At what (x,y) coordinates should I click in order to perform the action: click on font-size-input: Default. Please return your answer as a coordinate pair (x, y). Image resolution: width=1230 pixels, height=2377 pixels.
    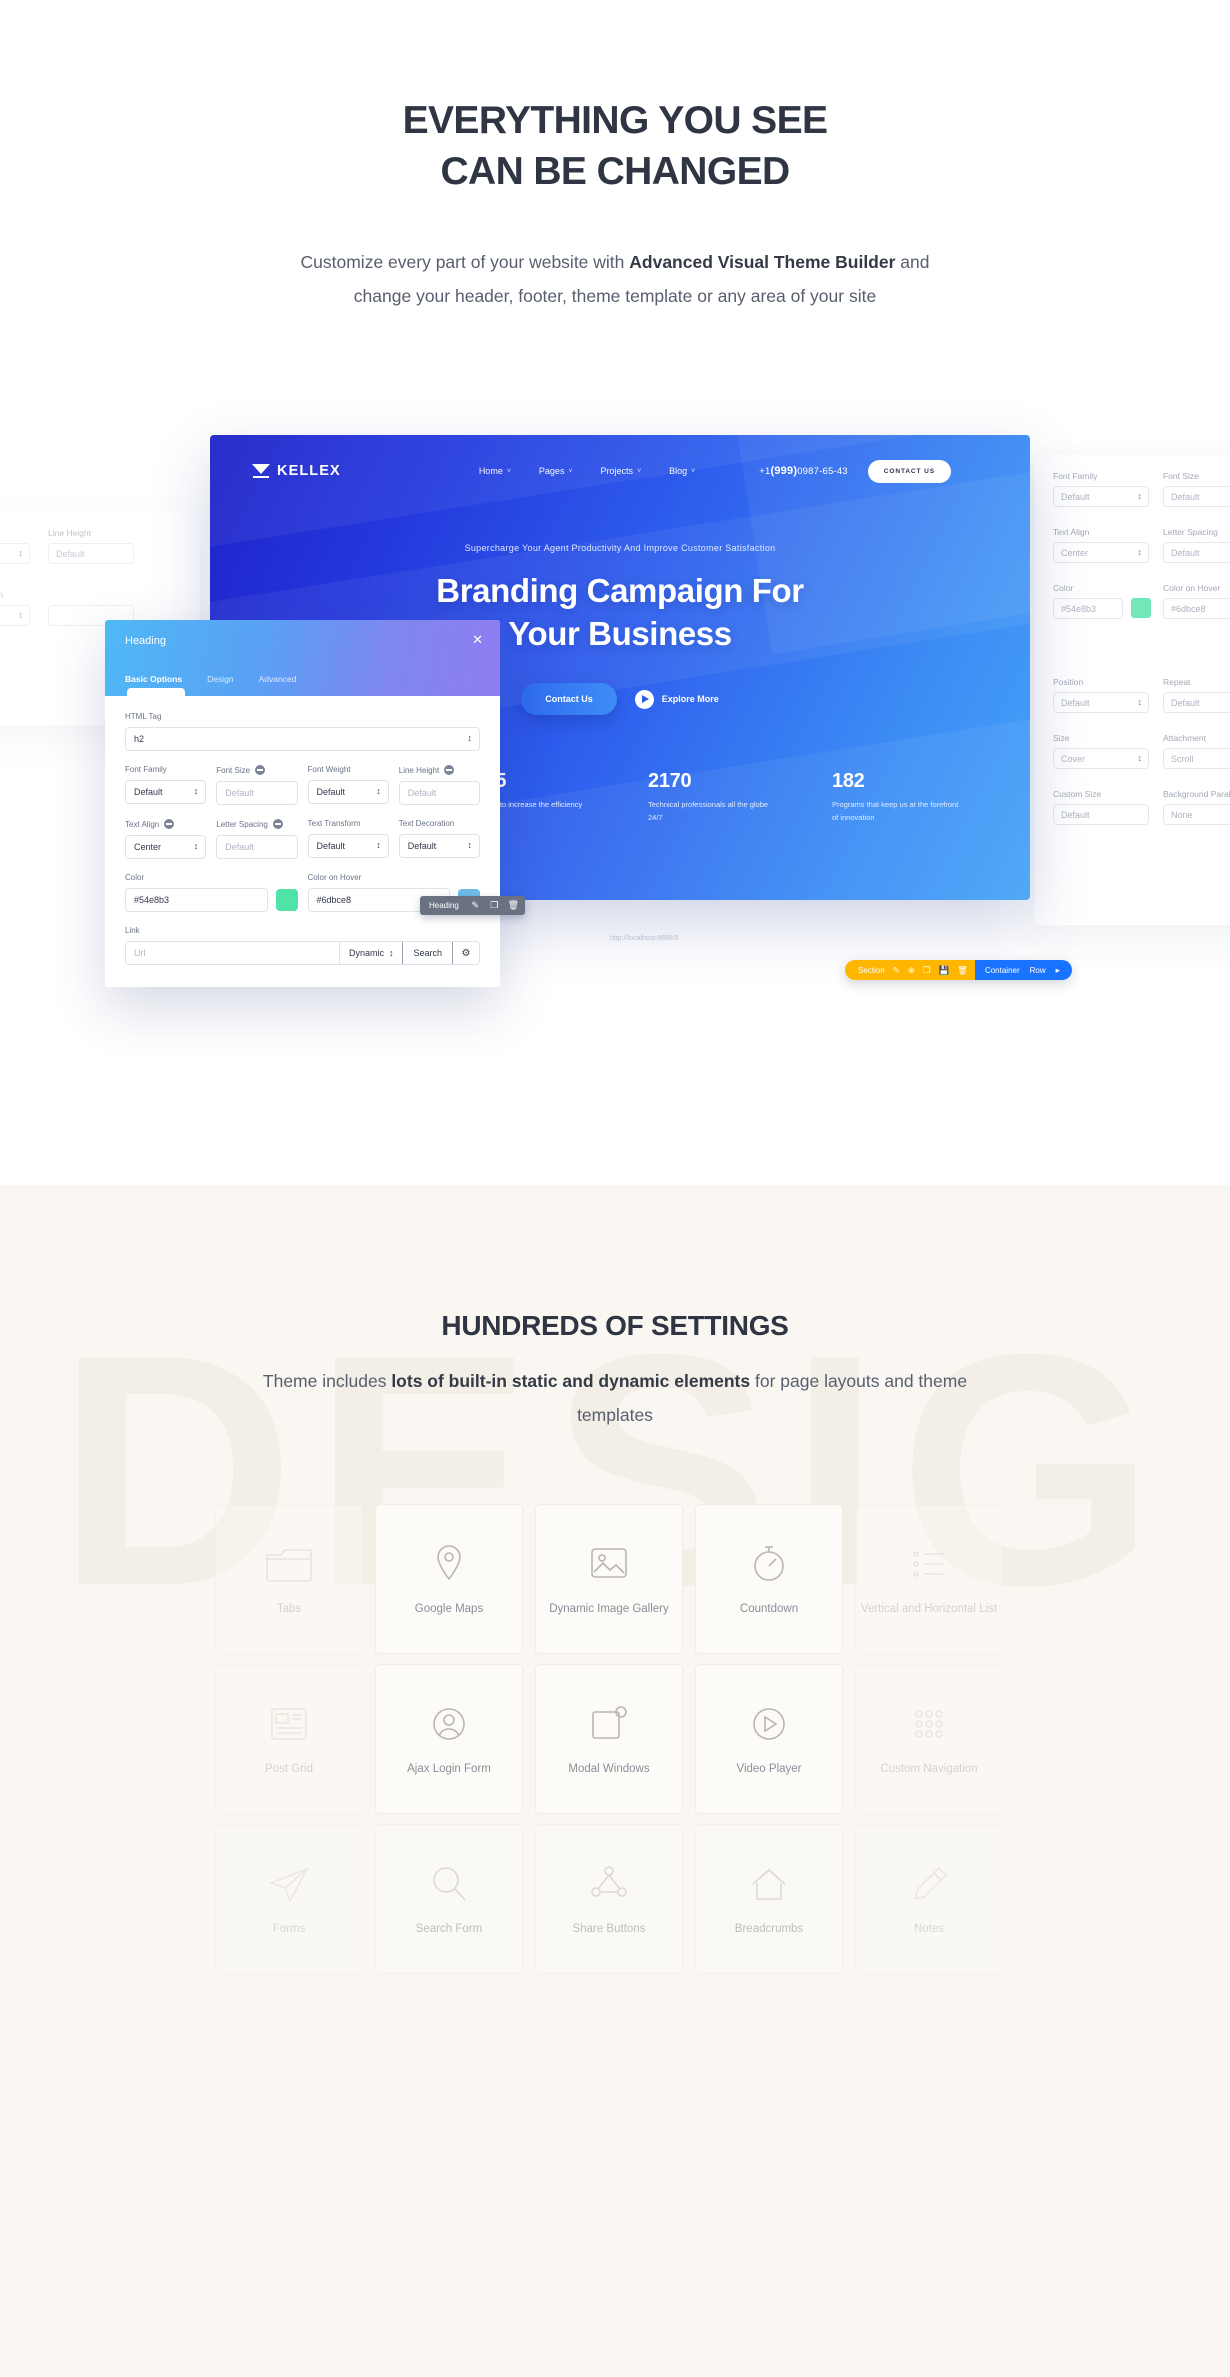
    Looking at the image, I should click on (257, 793).